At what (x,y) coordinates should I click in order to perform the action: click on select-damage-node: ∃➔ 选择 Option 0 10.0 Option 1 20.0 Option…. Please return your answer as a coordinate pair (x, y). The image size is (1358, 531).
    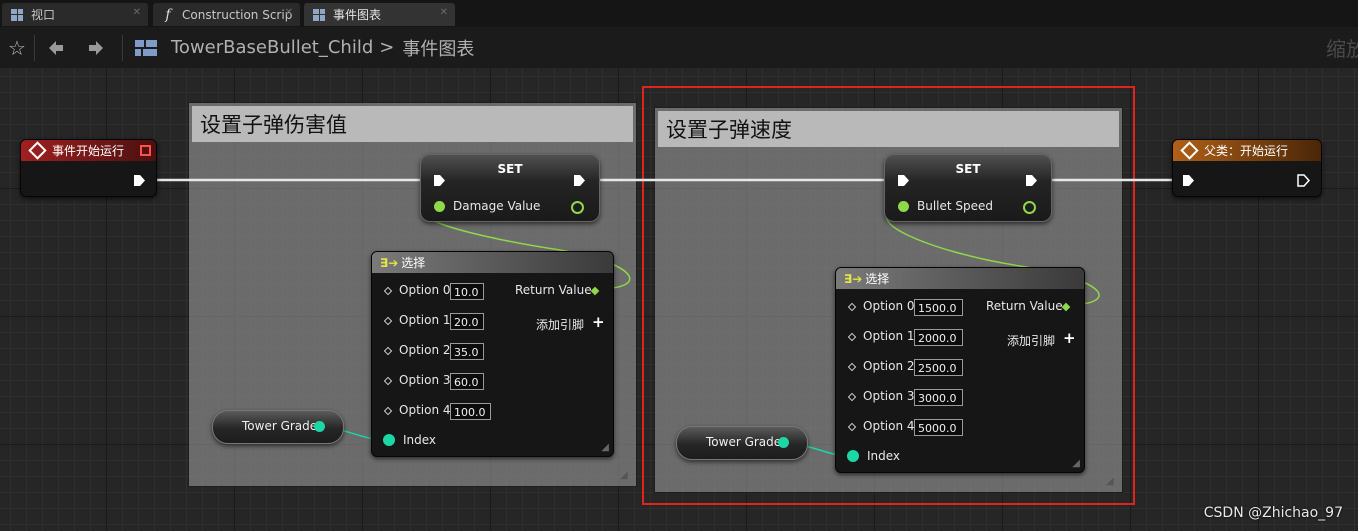
    Looking at the image, I should click on (492, 354).